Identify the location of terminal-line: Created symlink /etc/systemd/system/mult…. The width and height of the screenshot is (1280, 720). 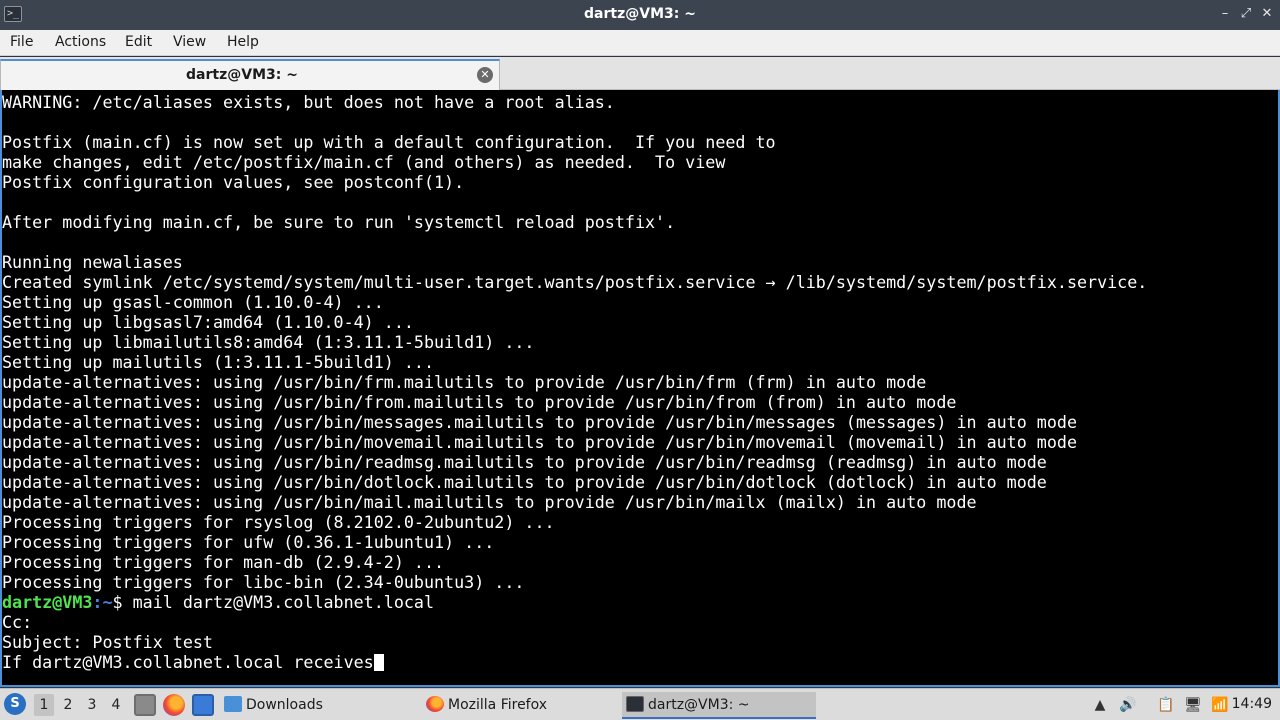
(575, 282).